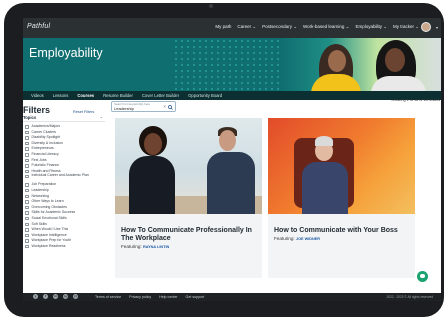 The image size is (444, 319). Describe the element at coordinates (101, 116) in the screenshot. I see `chevron-down-icon: ⌄` at that location.